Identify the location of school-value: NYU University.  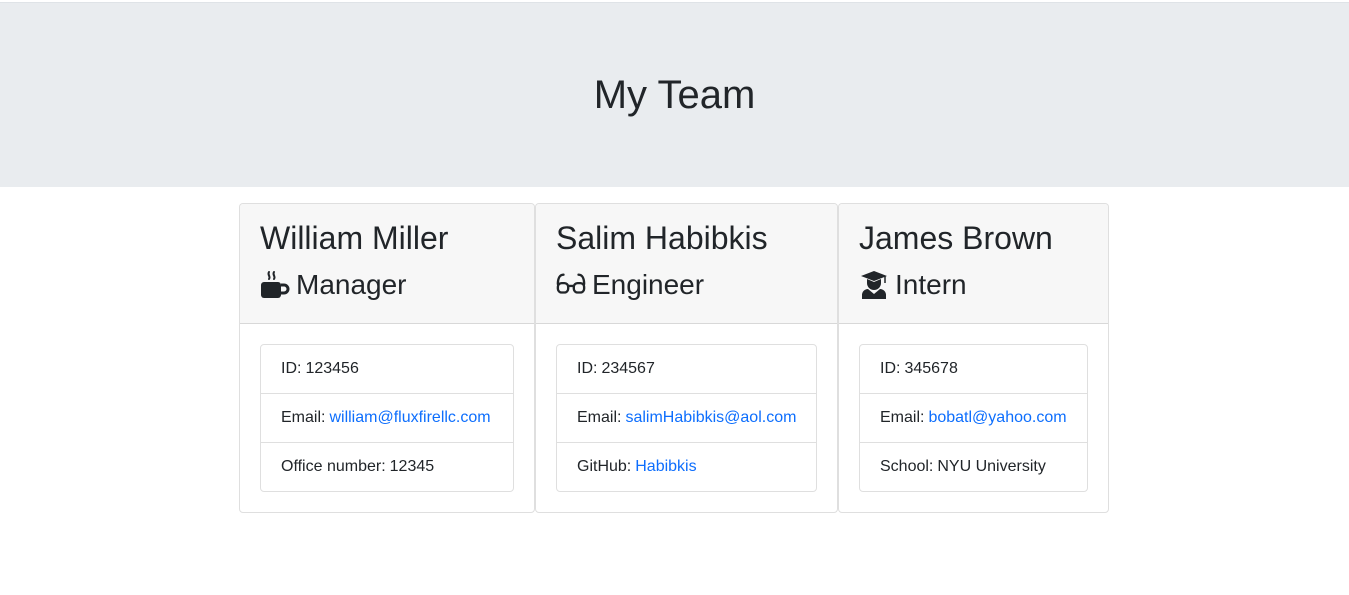
(991, 466).